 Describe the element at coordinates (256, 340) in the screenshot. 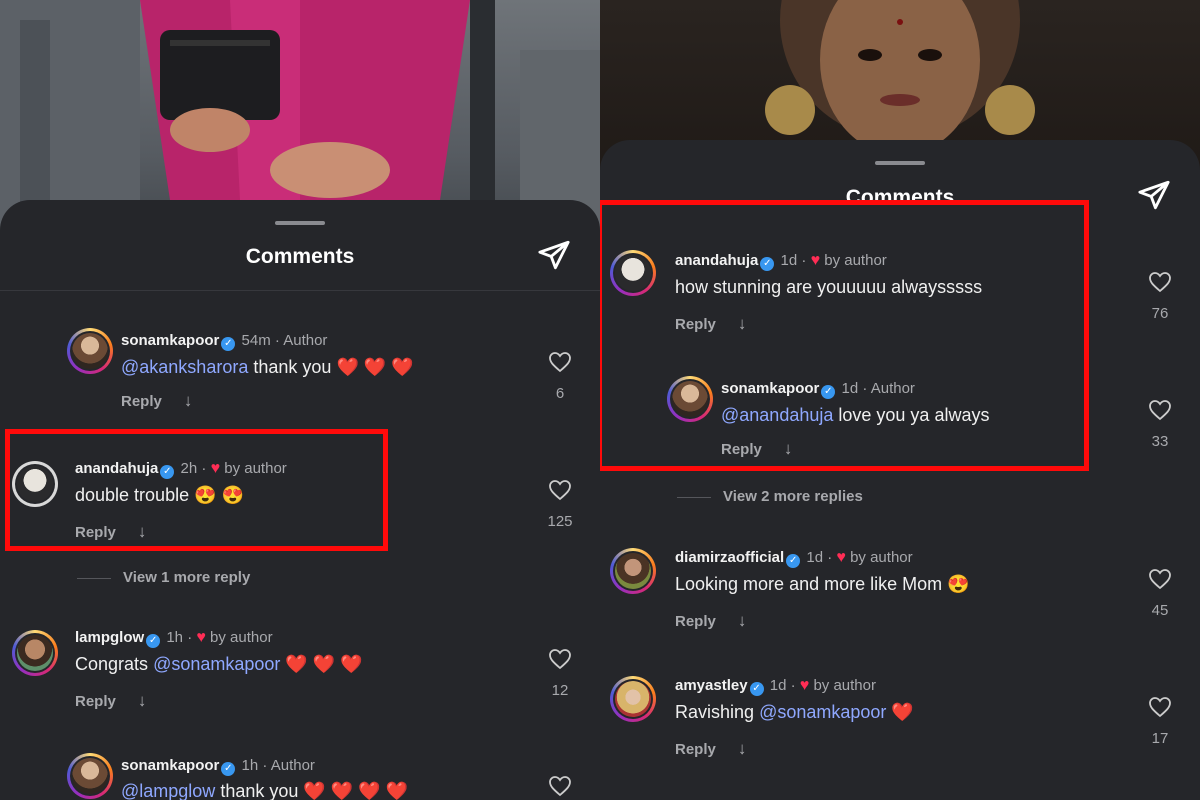

I see `comment-time: 54m` at that location.